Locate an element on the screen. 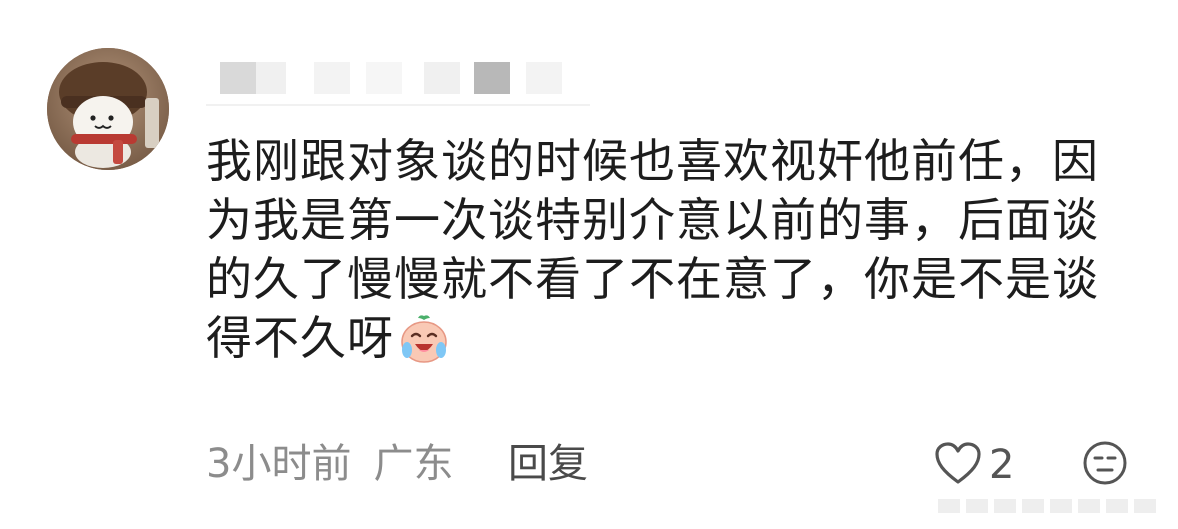  username-divider is located at coordinates (398, 105).